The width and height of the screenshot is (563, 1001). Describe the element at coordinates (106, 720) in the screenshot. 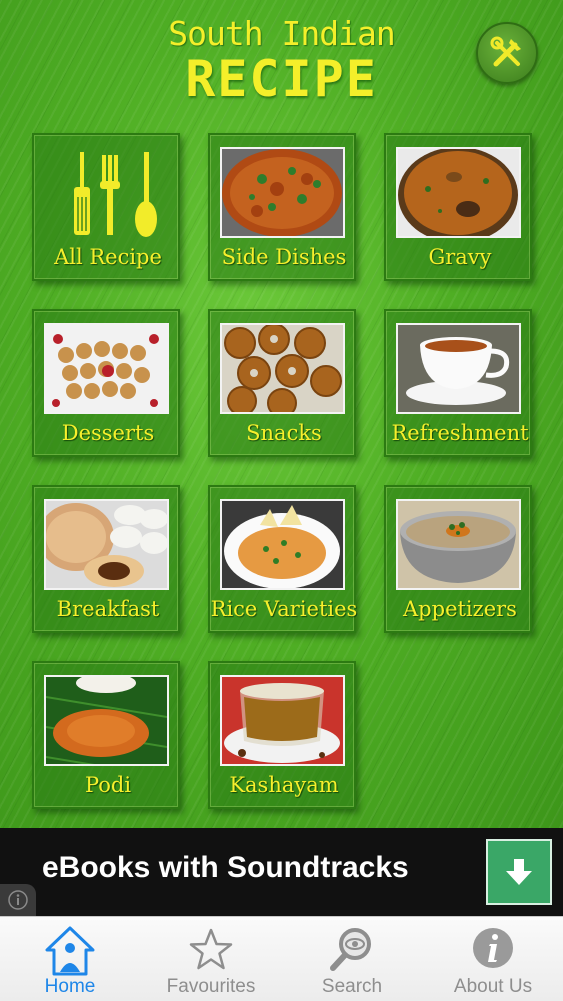

I see `podi-image` at that location.